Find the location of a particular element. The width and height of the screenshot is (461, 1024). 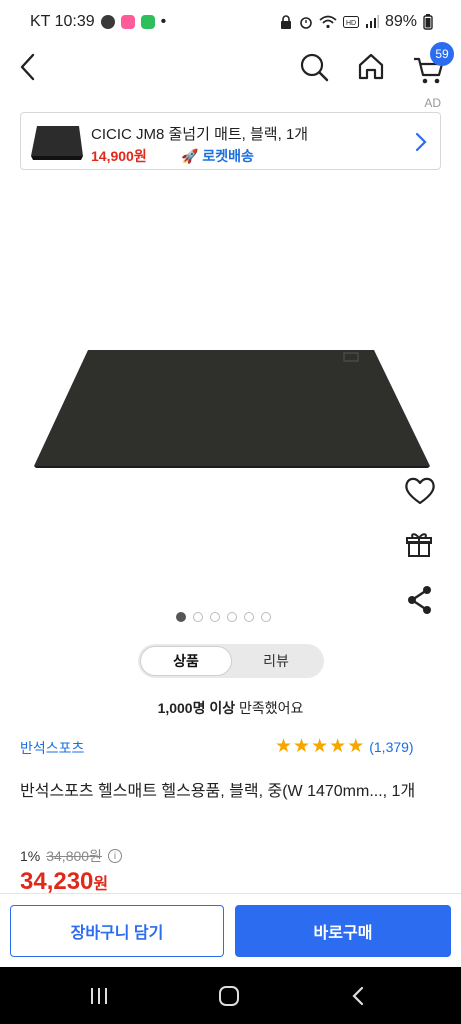

wifi-icon is located at coordinates (328, 22).